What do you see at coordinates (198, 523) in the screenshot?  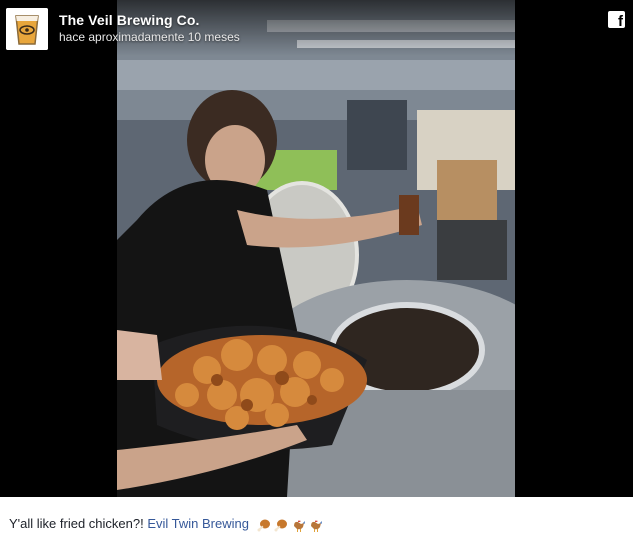 I see `mention-link: Evil Twin Brewing` at bounding box center [198, 523].